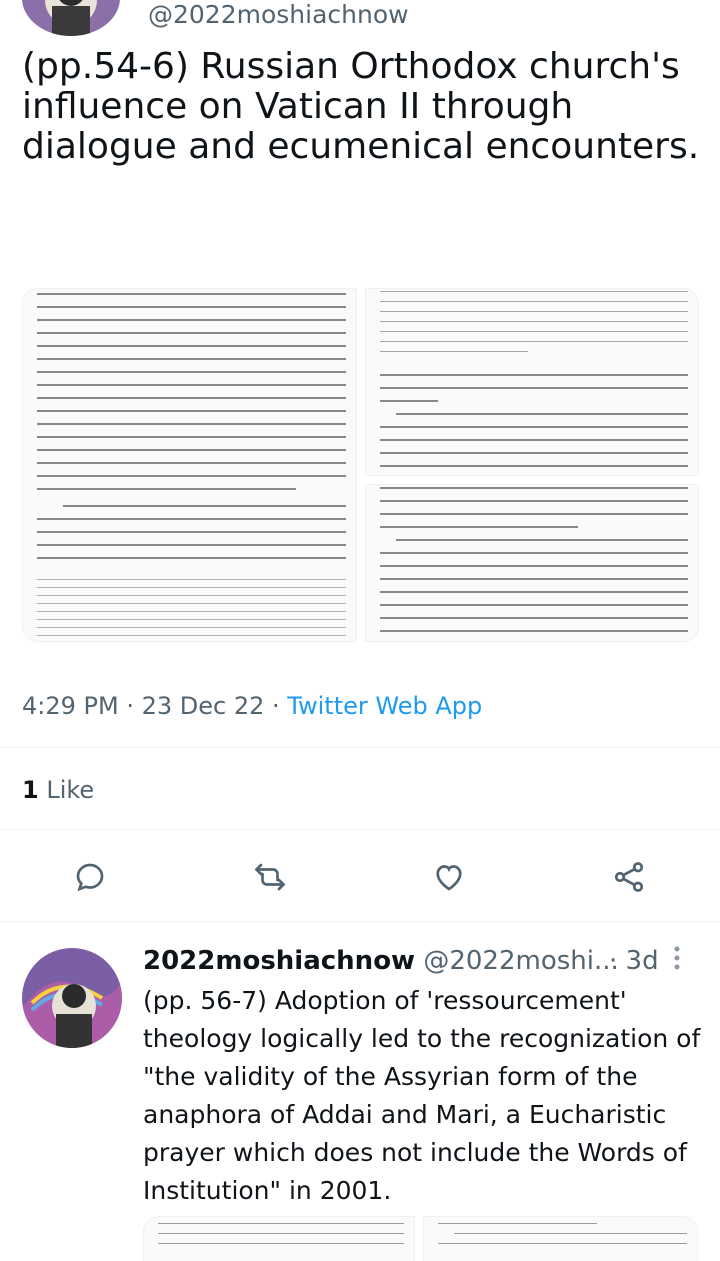 The image size is (720, 1261). I want to click on share-button, so click(629, 877).